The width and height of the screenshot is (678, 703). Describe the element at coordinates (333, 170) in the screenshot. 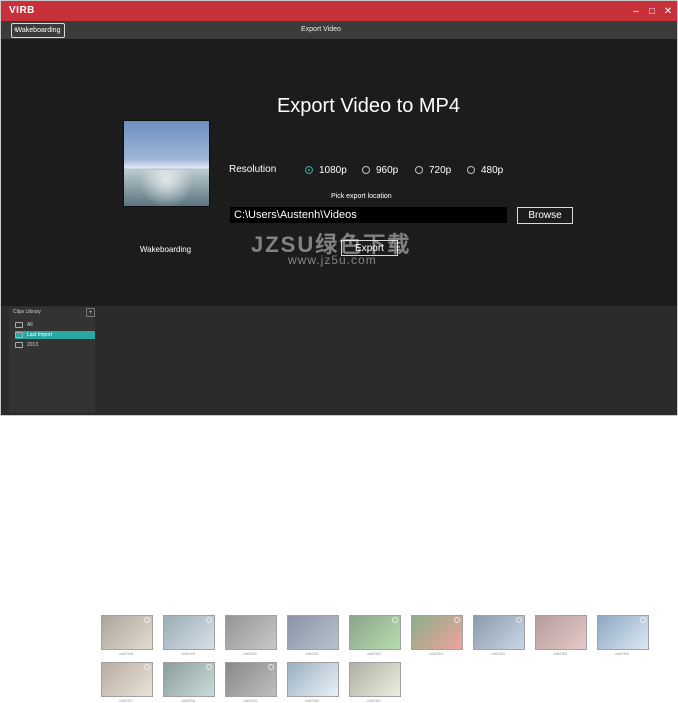

I see `resolution-option-label: 1080p` at that location.